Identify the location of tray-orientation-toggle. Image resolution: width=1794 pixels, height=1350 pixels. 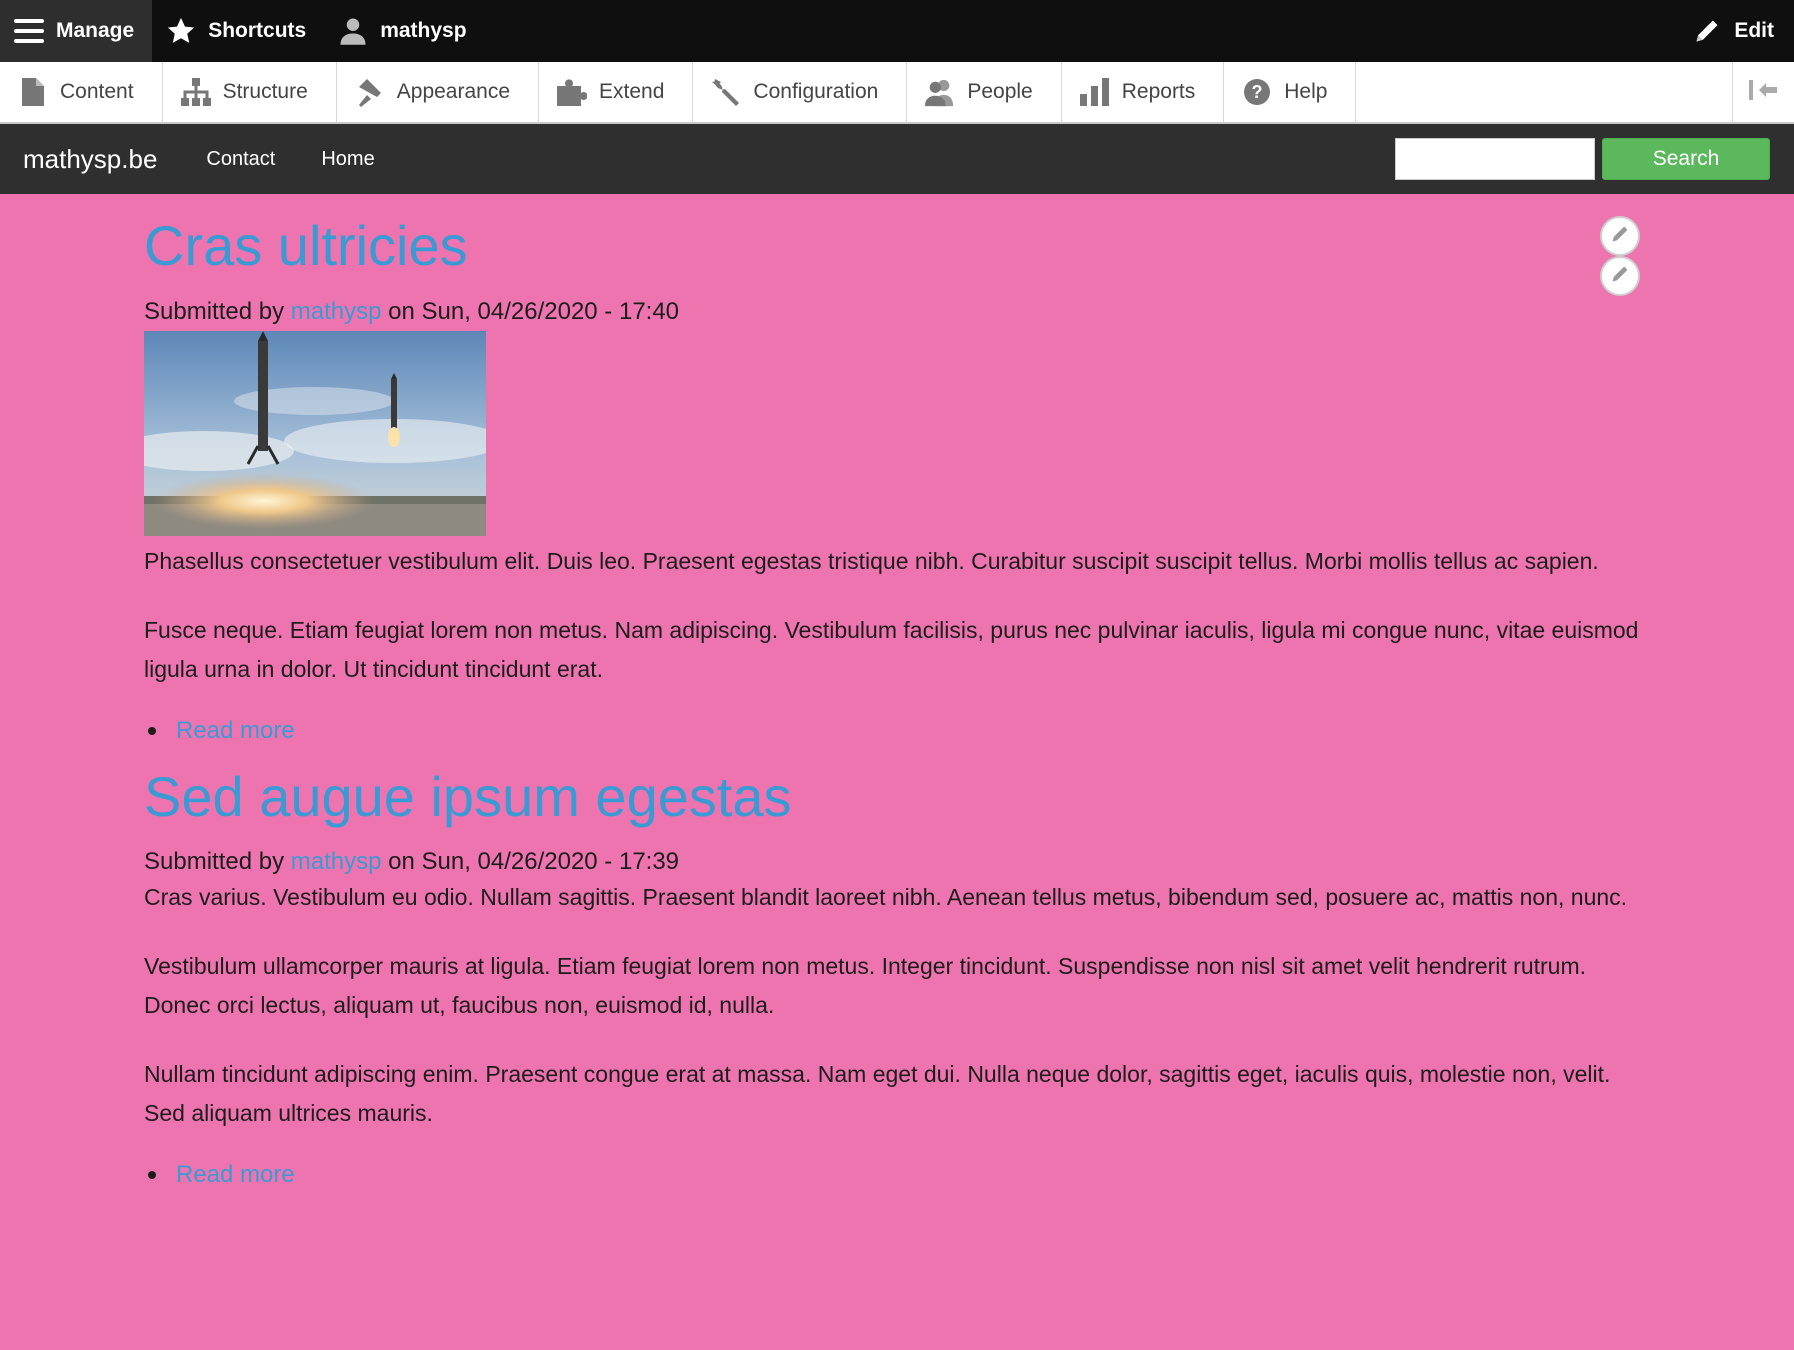
(1763, 92).